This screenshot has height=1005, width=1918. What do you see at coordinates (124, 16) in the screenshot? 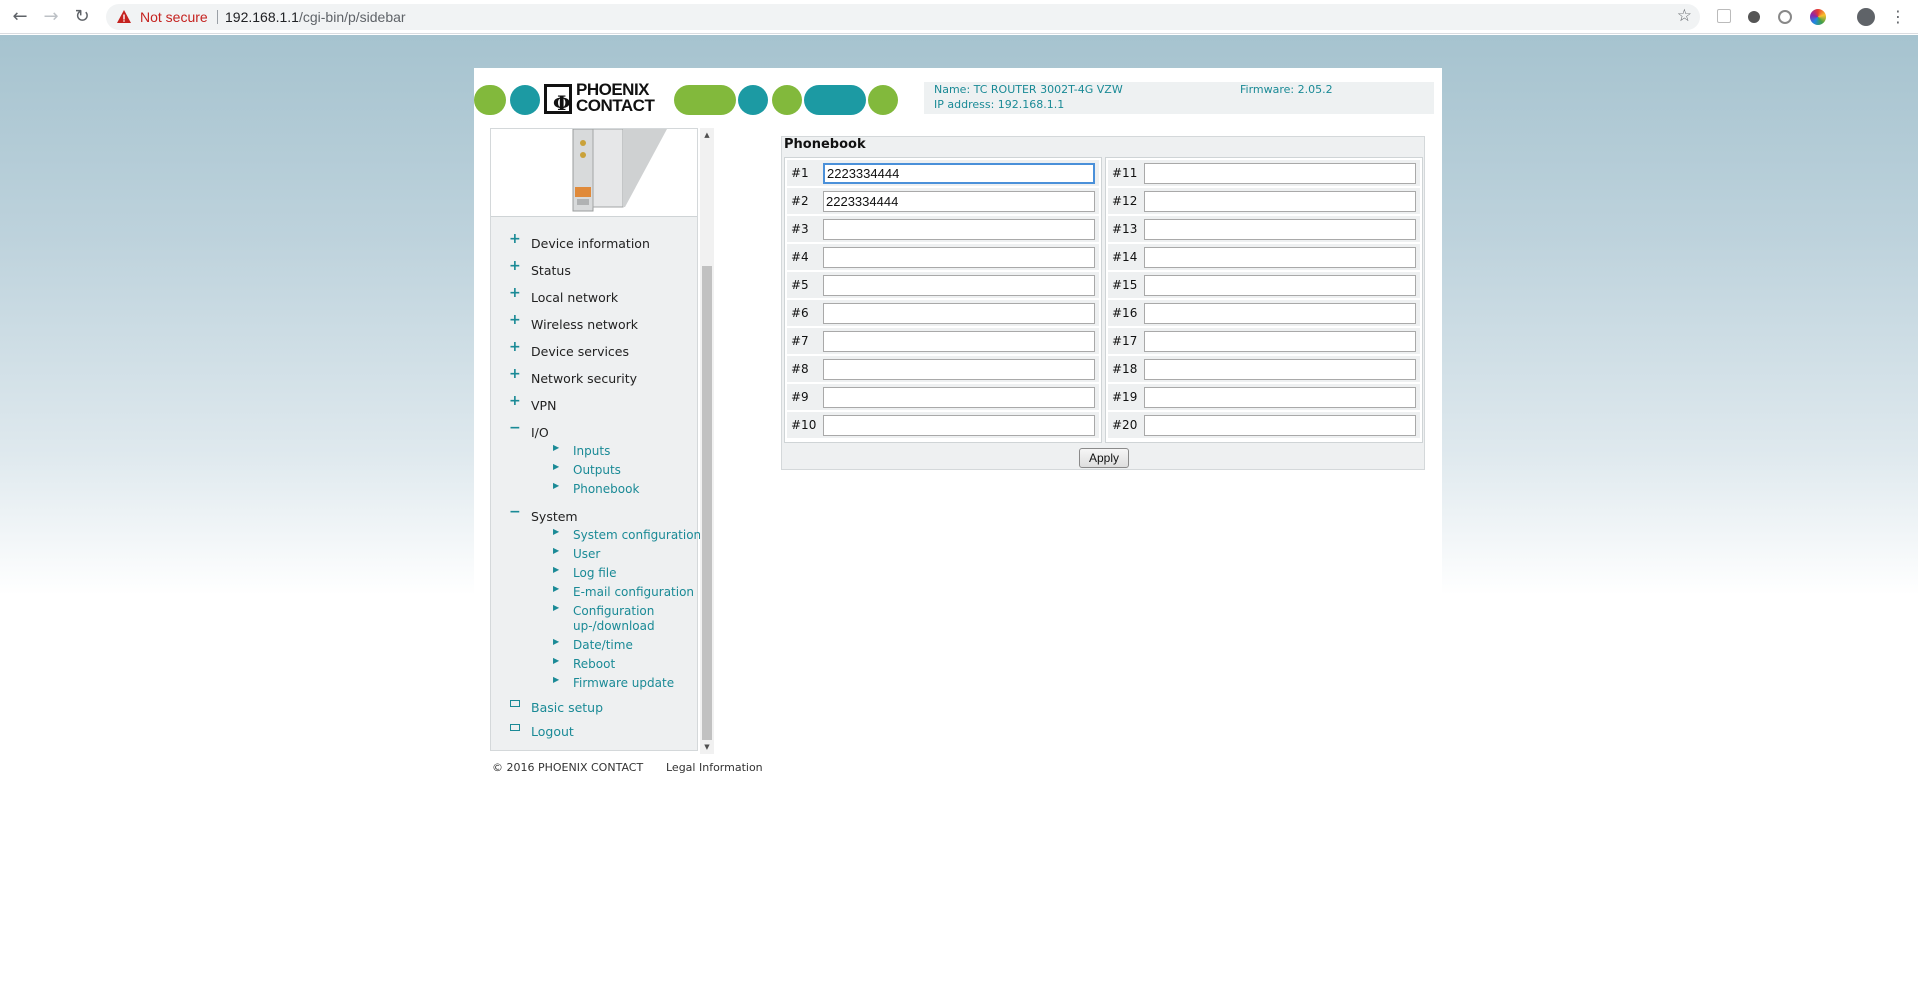
I see `warning-icon` at bounding box center [124, 16].